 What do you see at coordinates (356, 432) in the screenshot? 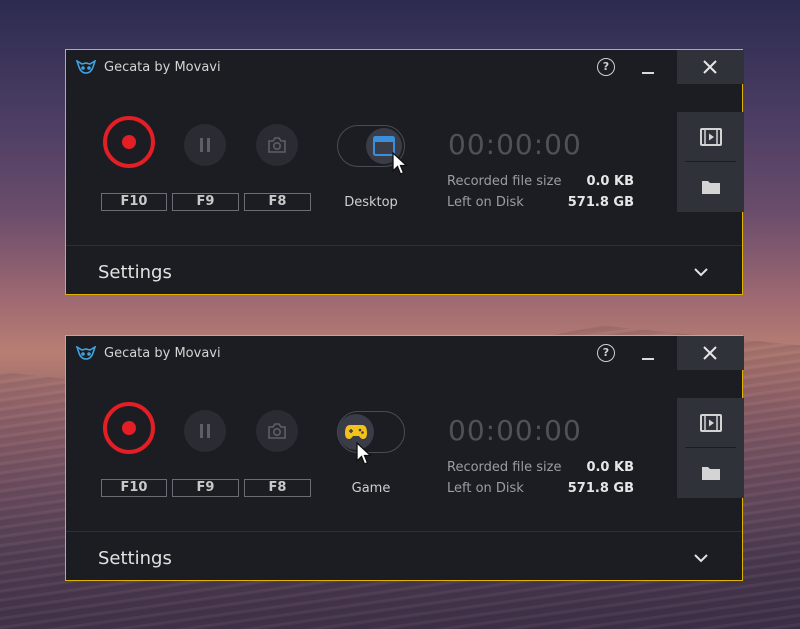
I see `gamepad-icon` at bounding box center [356, 432].